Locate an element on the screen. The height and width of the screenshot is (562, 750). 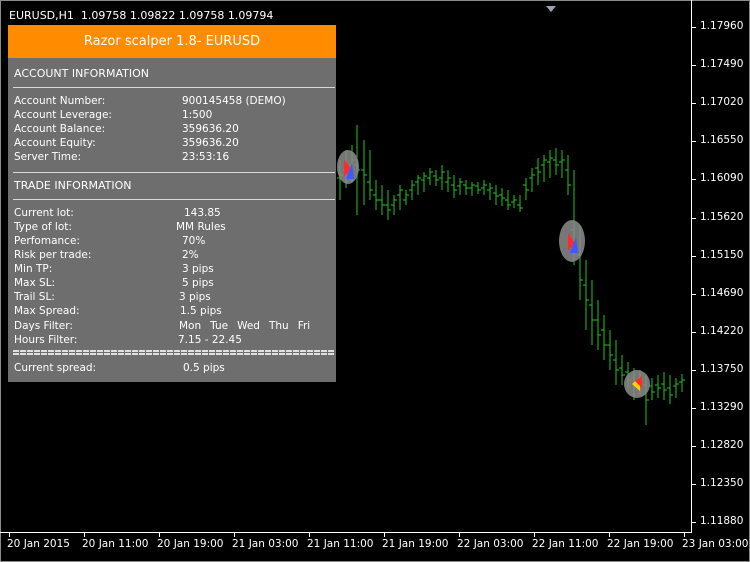
trade-row-label: Max Spread: is located at coordinates (47, 311).